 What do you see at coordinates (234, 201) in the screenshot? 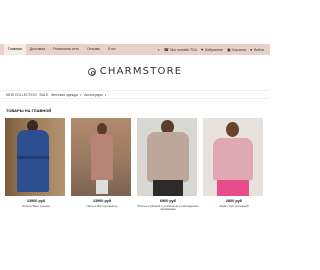
I see `product-price: 2800 руб` at bounding box center [234, 201].